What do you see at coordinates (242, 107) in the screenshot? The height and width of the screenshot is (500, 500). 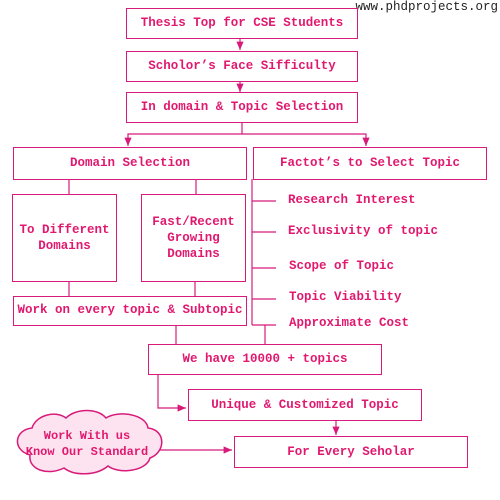 I see `step3-box: In domain & Topic Selection` at bounding box center [242, 107].